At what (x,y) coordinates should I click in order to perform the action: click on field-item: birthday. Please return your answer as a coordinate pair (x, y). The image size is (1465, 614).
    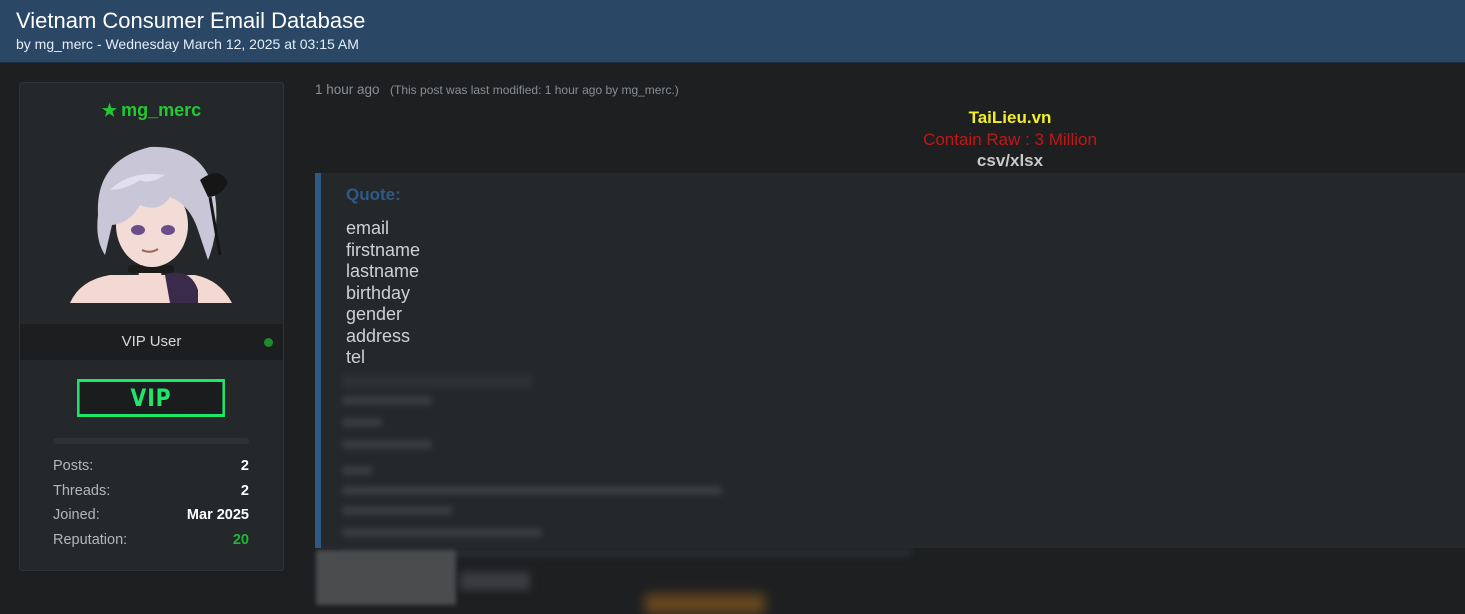
    Looking at the image, I should click on (378, 292).